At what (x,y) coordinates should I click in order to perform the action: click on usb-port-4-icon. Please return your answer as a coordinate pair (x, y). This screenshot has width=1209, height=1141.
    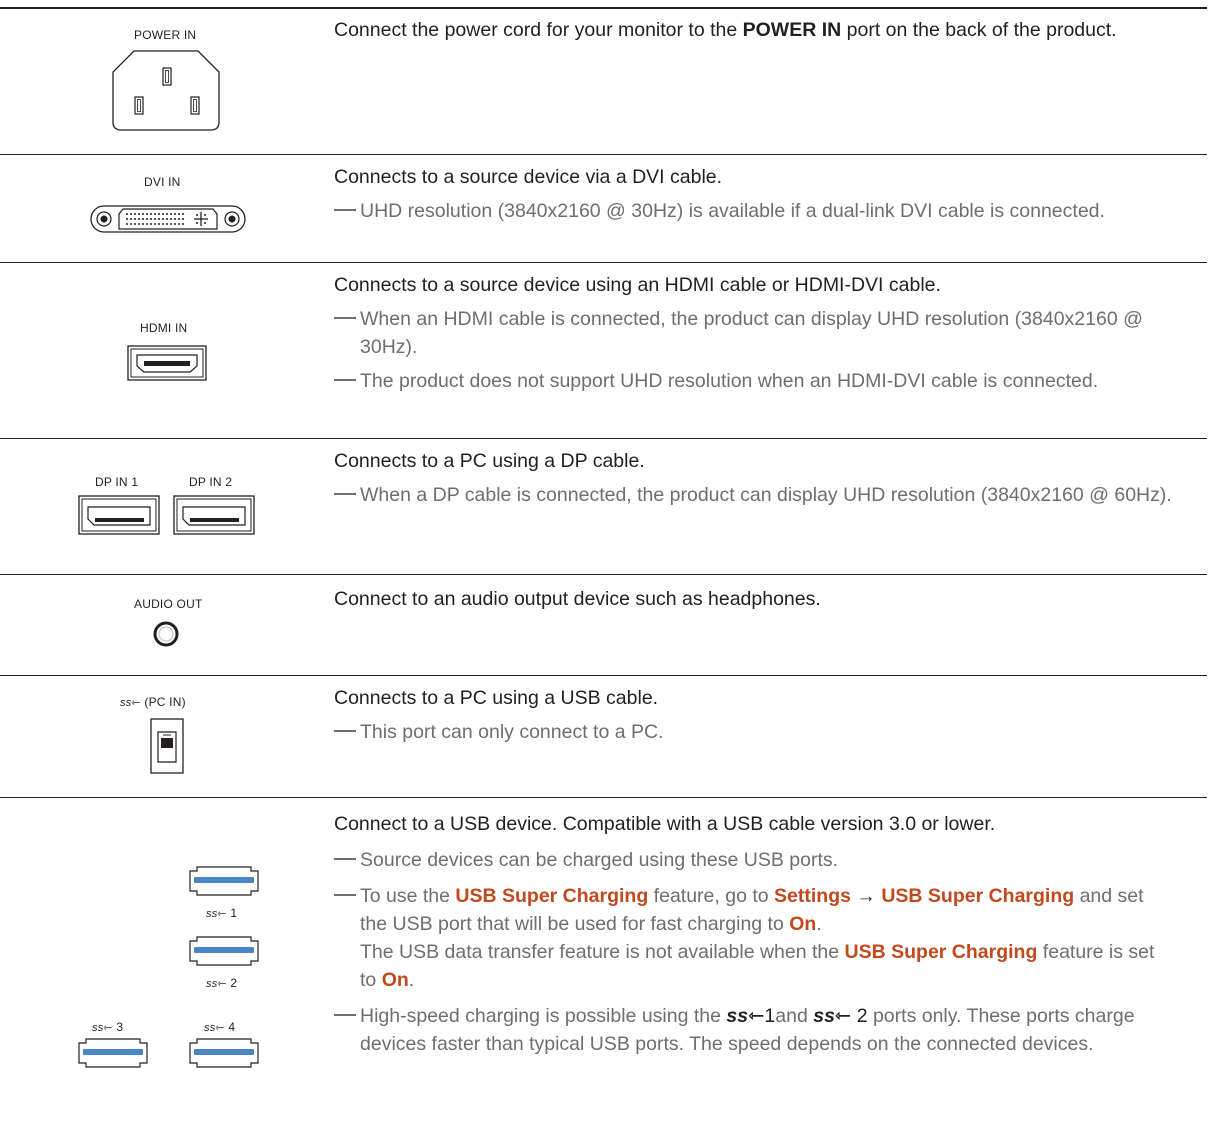
    Looking at the image, I should click on (224, 1053).